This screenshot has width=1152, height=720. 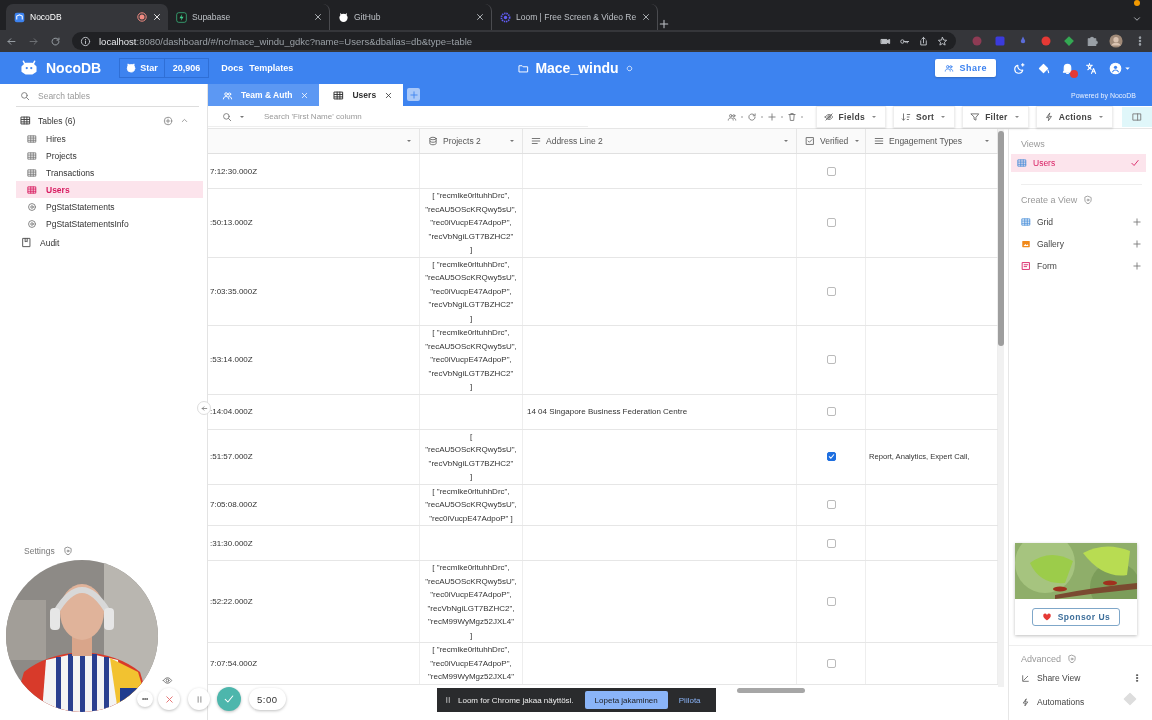 What do you see at coordinates (87, 17) in the screenshot?
I see `browser-tab: NocoDB` at bounding box center [87, 17].